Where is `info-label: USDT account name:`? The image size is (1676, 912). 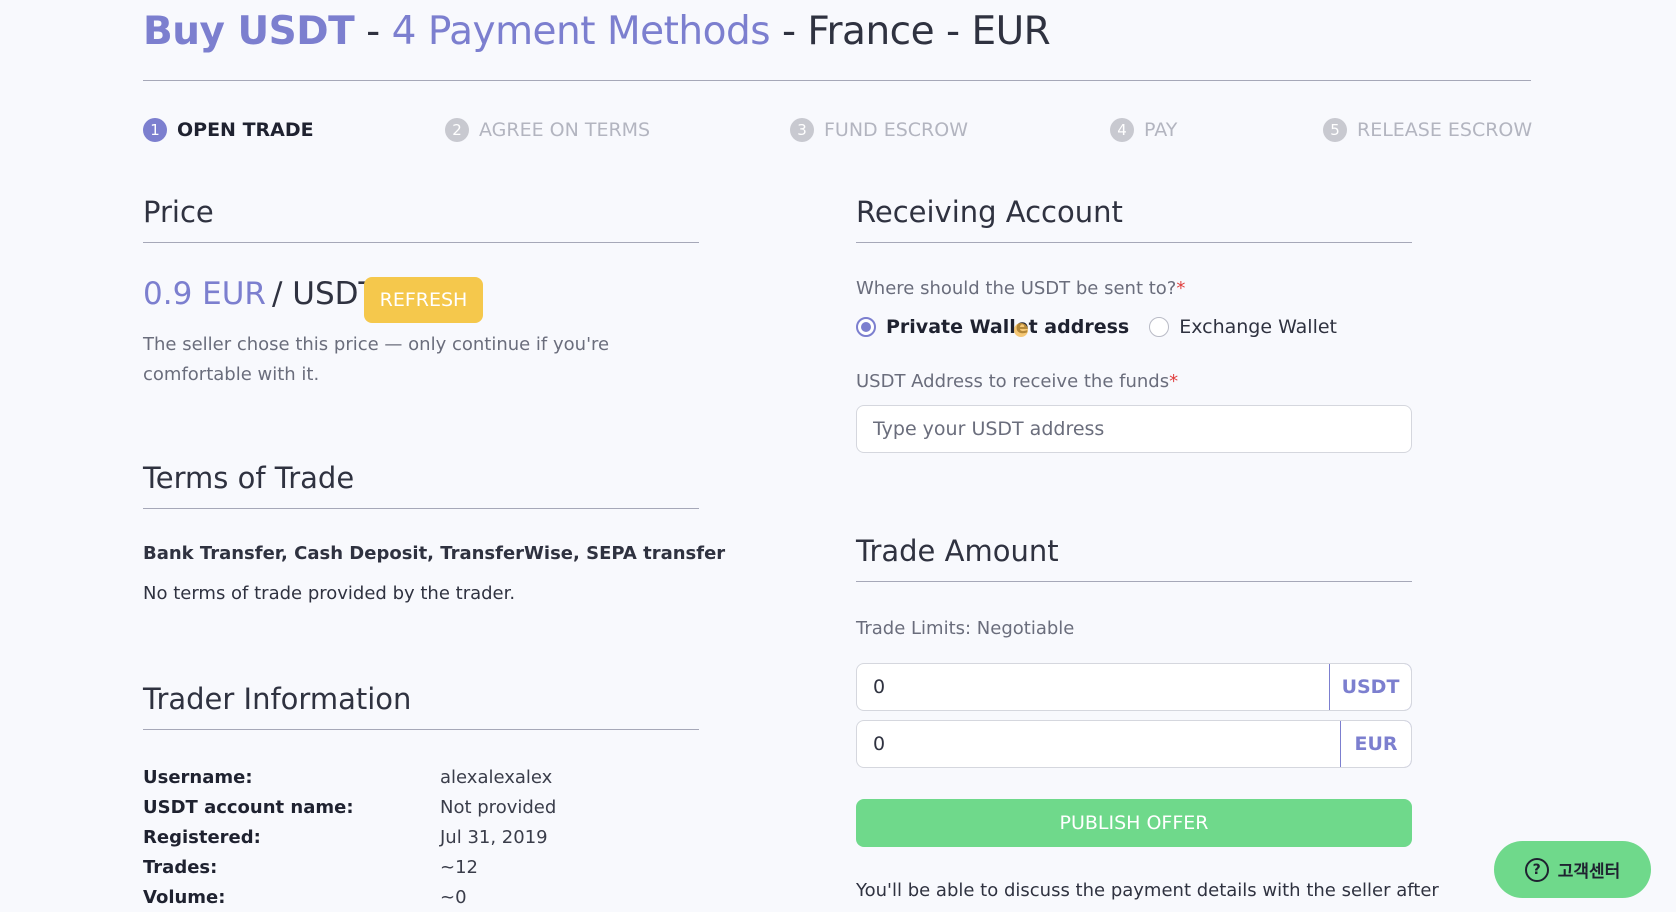
info-label: USDT account name: is located at coordinates (248, 807).